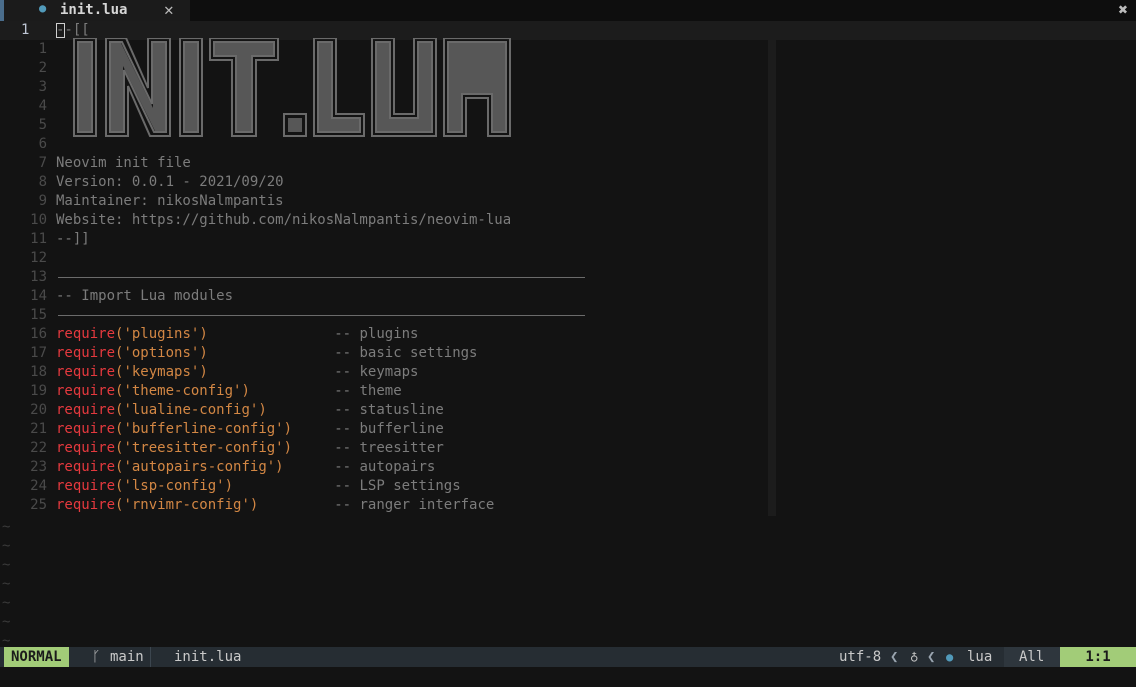 The height and width of the screenshot is (687, 1136). What do you see at coordinates (914, 657) in the screenshot?
I see `linux-tux-icon: ♁` at bounding box center [914, 657].